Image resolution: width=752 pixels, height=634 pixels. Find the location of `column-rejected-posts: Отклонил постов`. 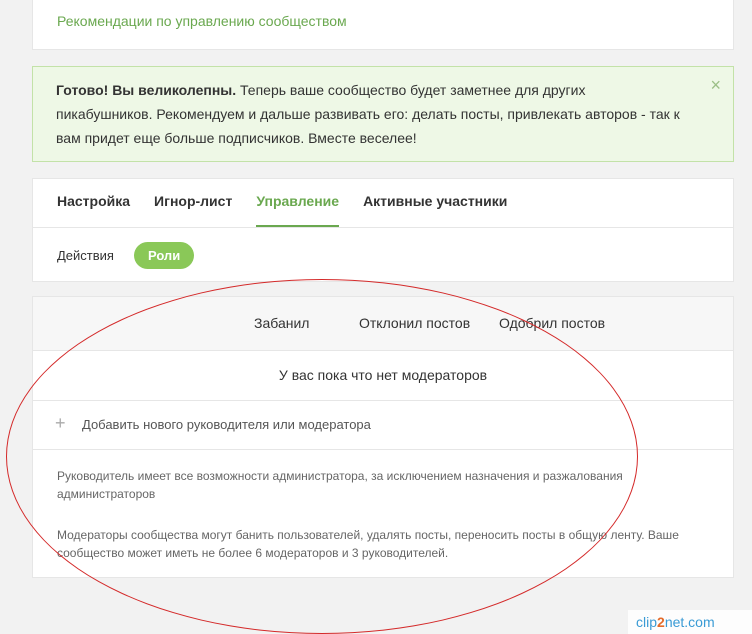

column-rejected-posts: Отклонил постов is located at coordinates (415, 323).